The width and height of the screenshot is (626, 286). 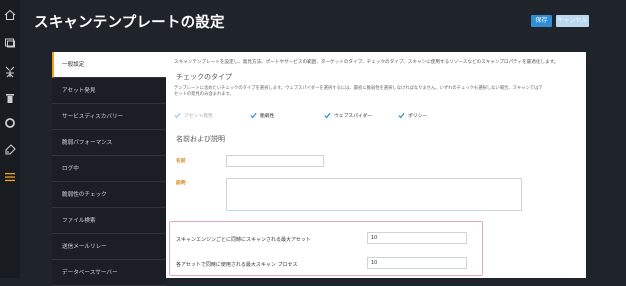 I want to click on check-type-help-line-2: セットの発見のみ含まれます。, so click(x=204, y=94).